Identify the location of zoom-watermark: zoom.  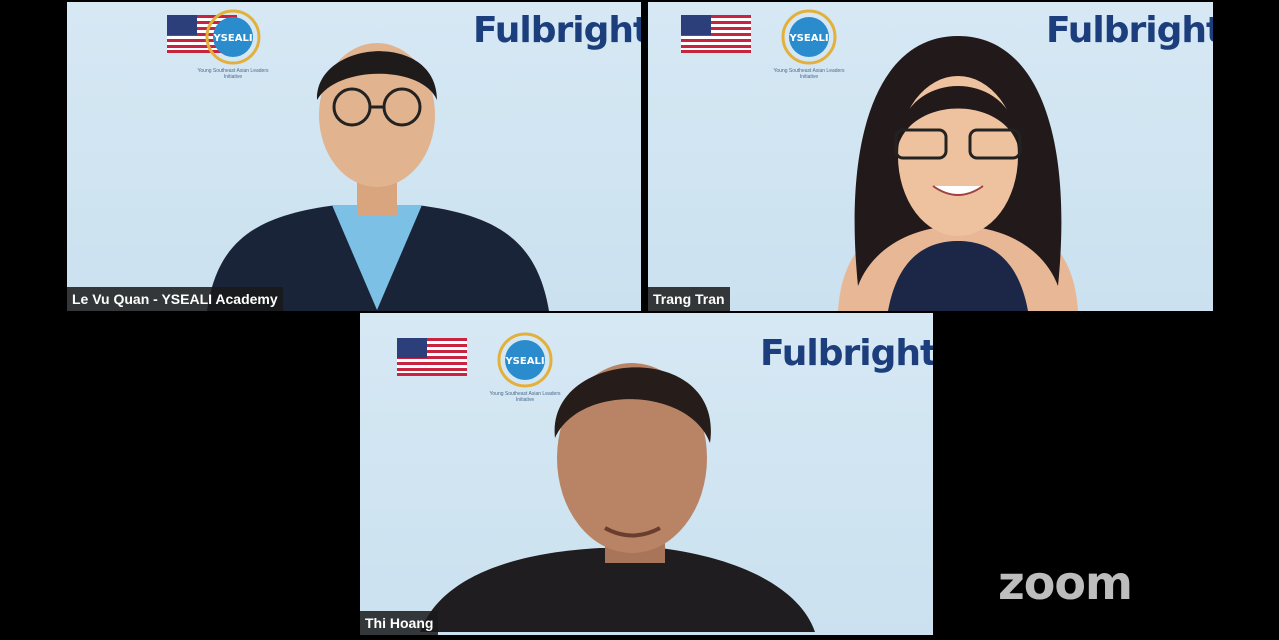
(1065, 583).